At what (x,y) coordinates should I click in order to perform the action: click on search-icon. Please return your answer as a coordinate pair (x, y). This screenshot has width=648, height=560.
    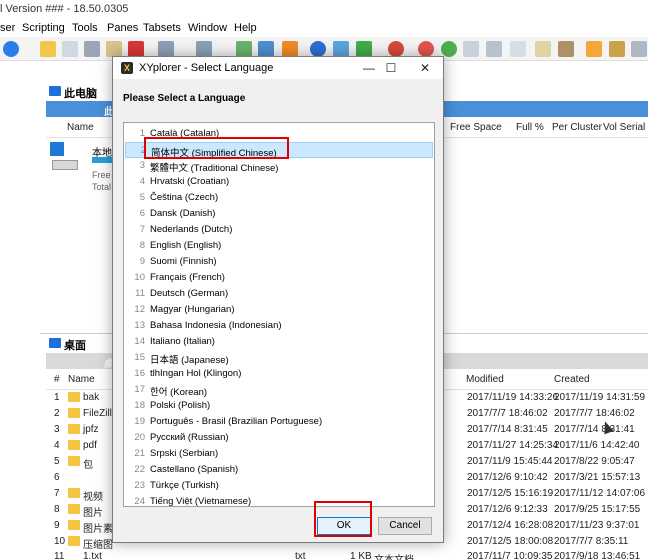
    Looking at the image, I should click on (318, 49).